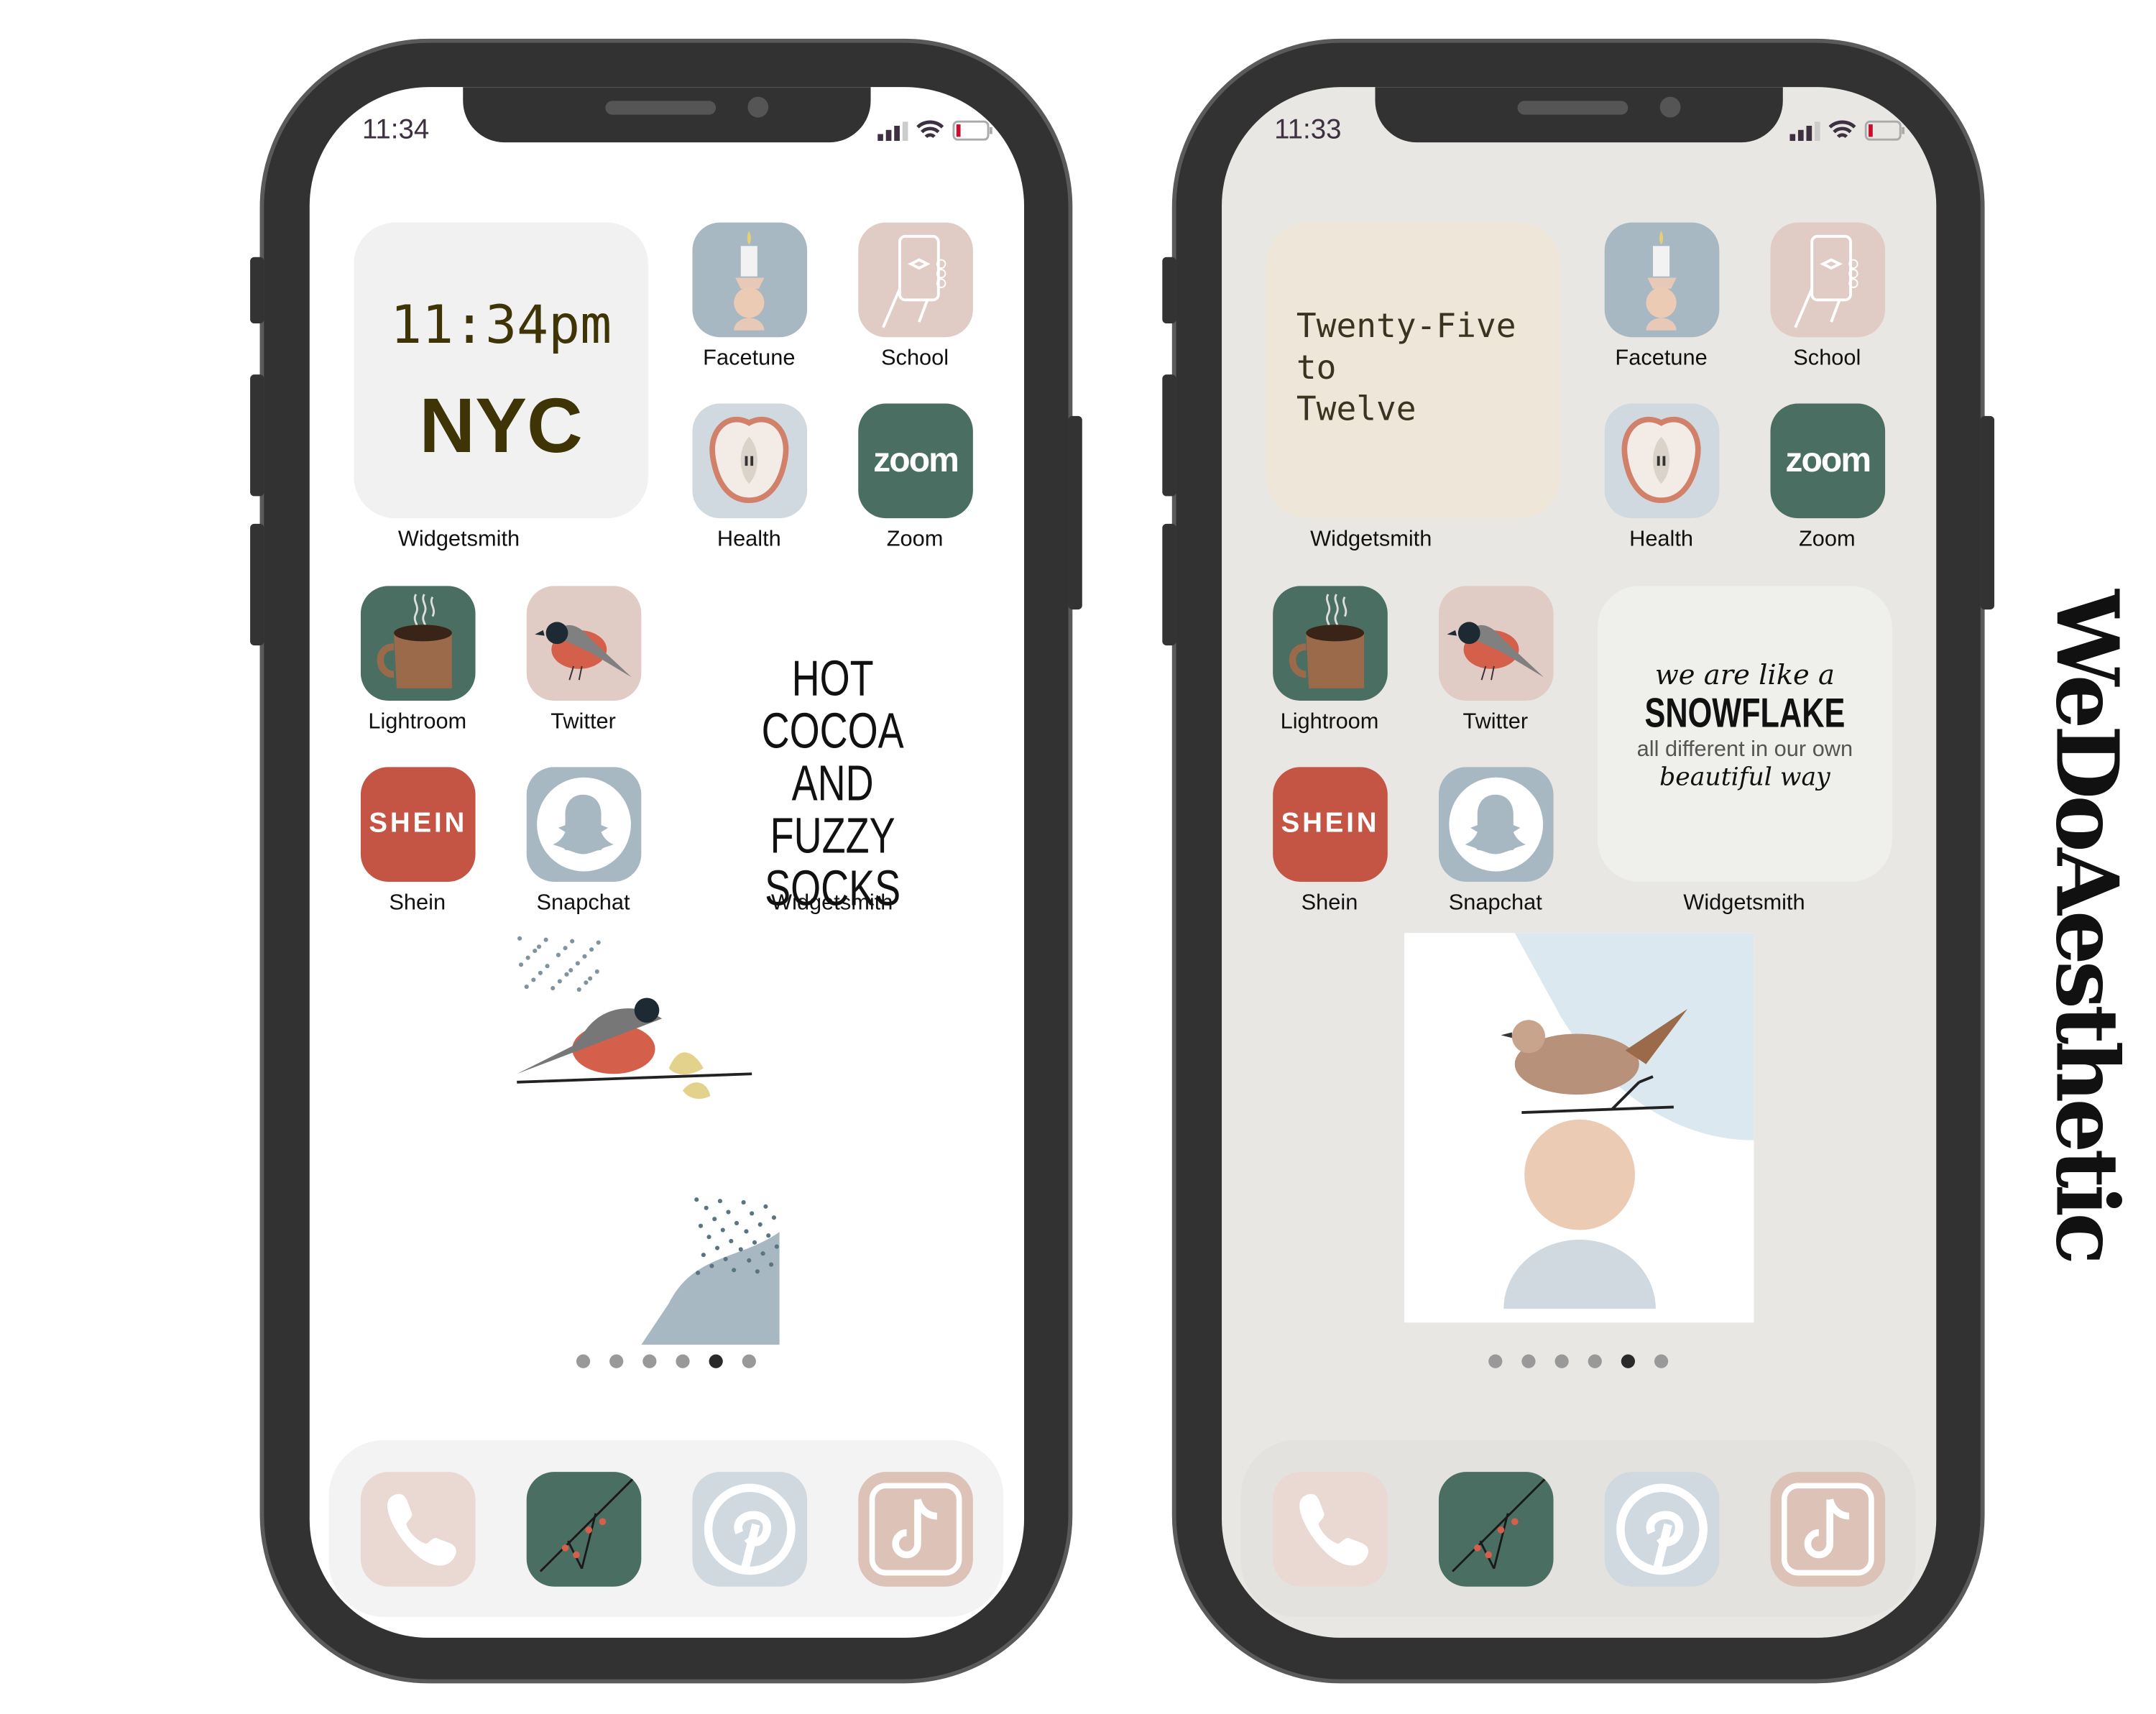 This screenshot has height=1714, width=2156. I want to click on app-label: Health, so click(749, 539).